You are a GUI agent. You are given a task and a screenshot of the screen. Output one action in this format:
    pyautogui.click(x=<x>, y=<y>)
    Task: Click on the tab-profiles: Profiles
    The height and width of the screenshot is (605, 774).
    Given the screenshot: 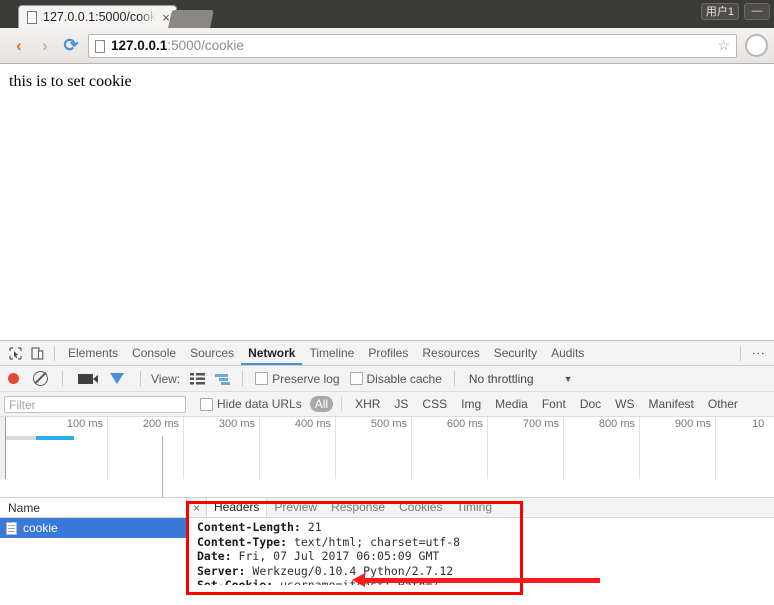 What is the action you would take?
    pyautogui.click(x=388, y=353)
    